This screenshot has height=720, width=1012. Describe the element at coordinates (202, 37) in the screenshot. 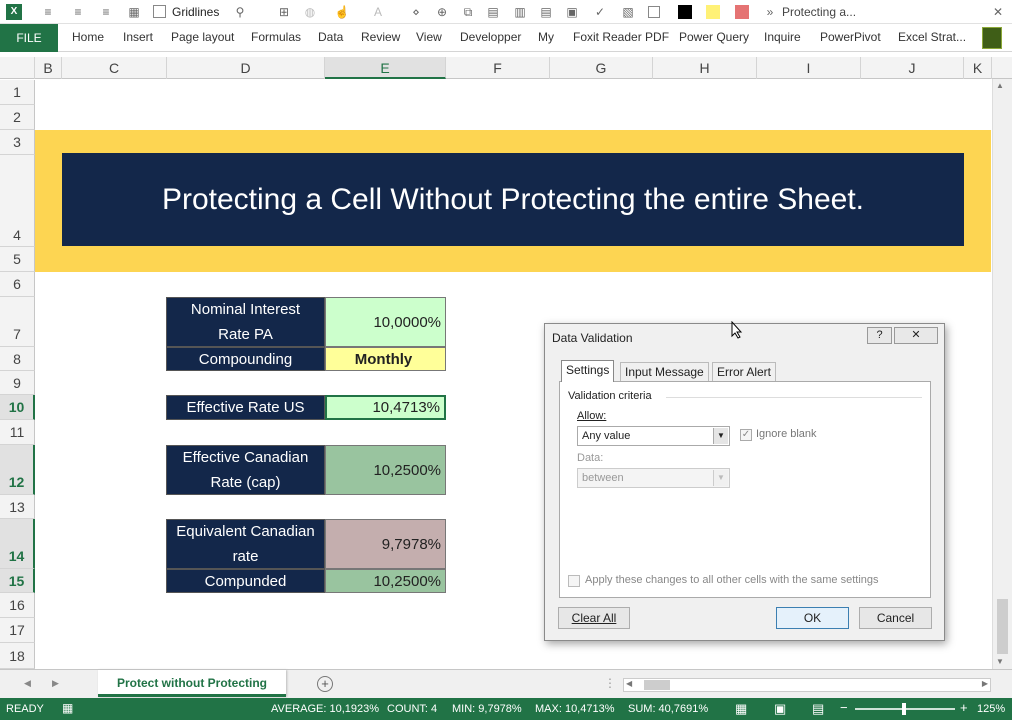

I see `tab-page-layout: Page layout` at that location.